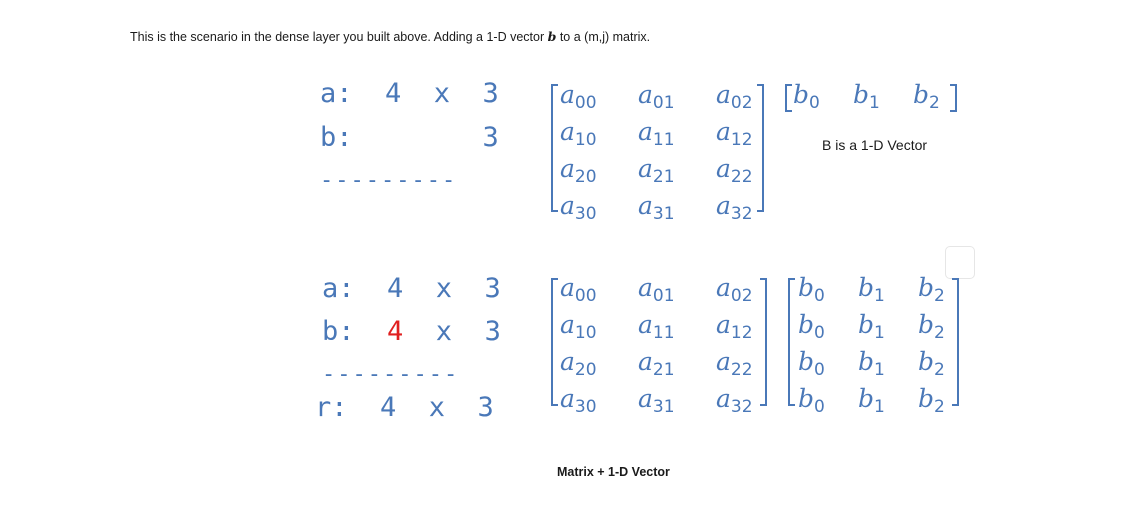  What do you see at coordinates (960, 262) in the screenshot?
I see `ghost-box` at bounding box center [960, 262].